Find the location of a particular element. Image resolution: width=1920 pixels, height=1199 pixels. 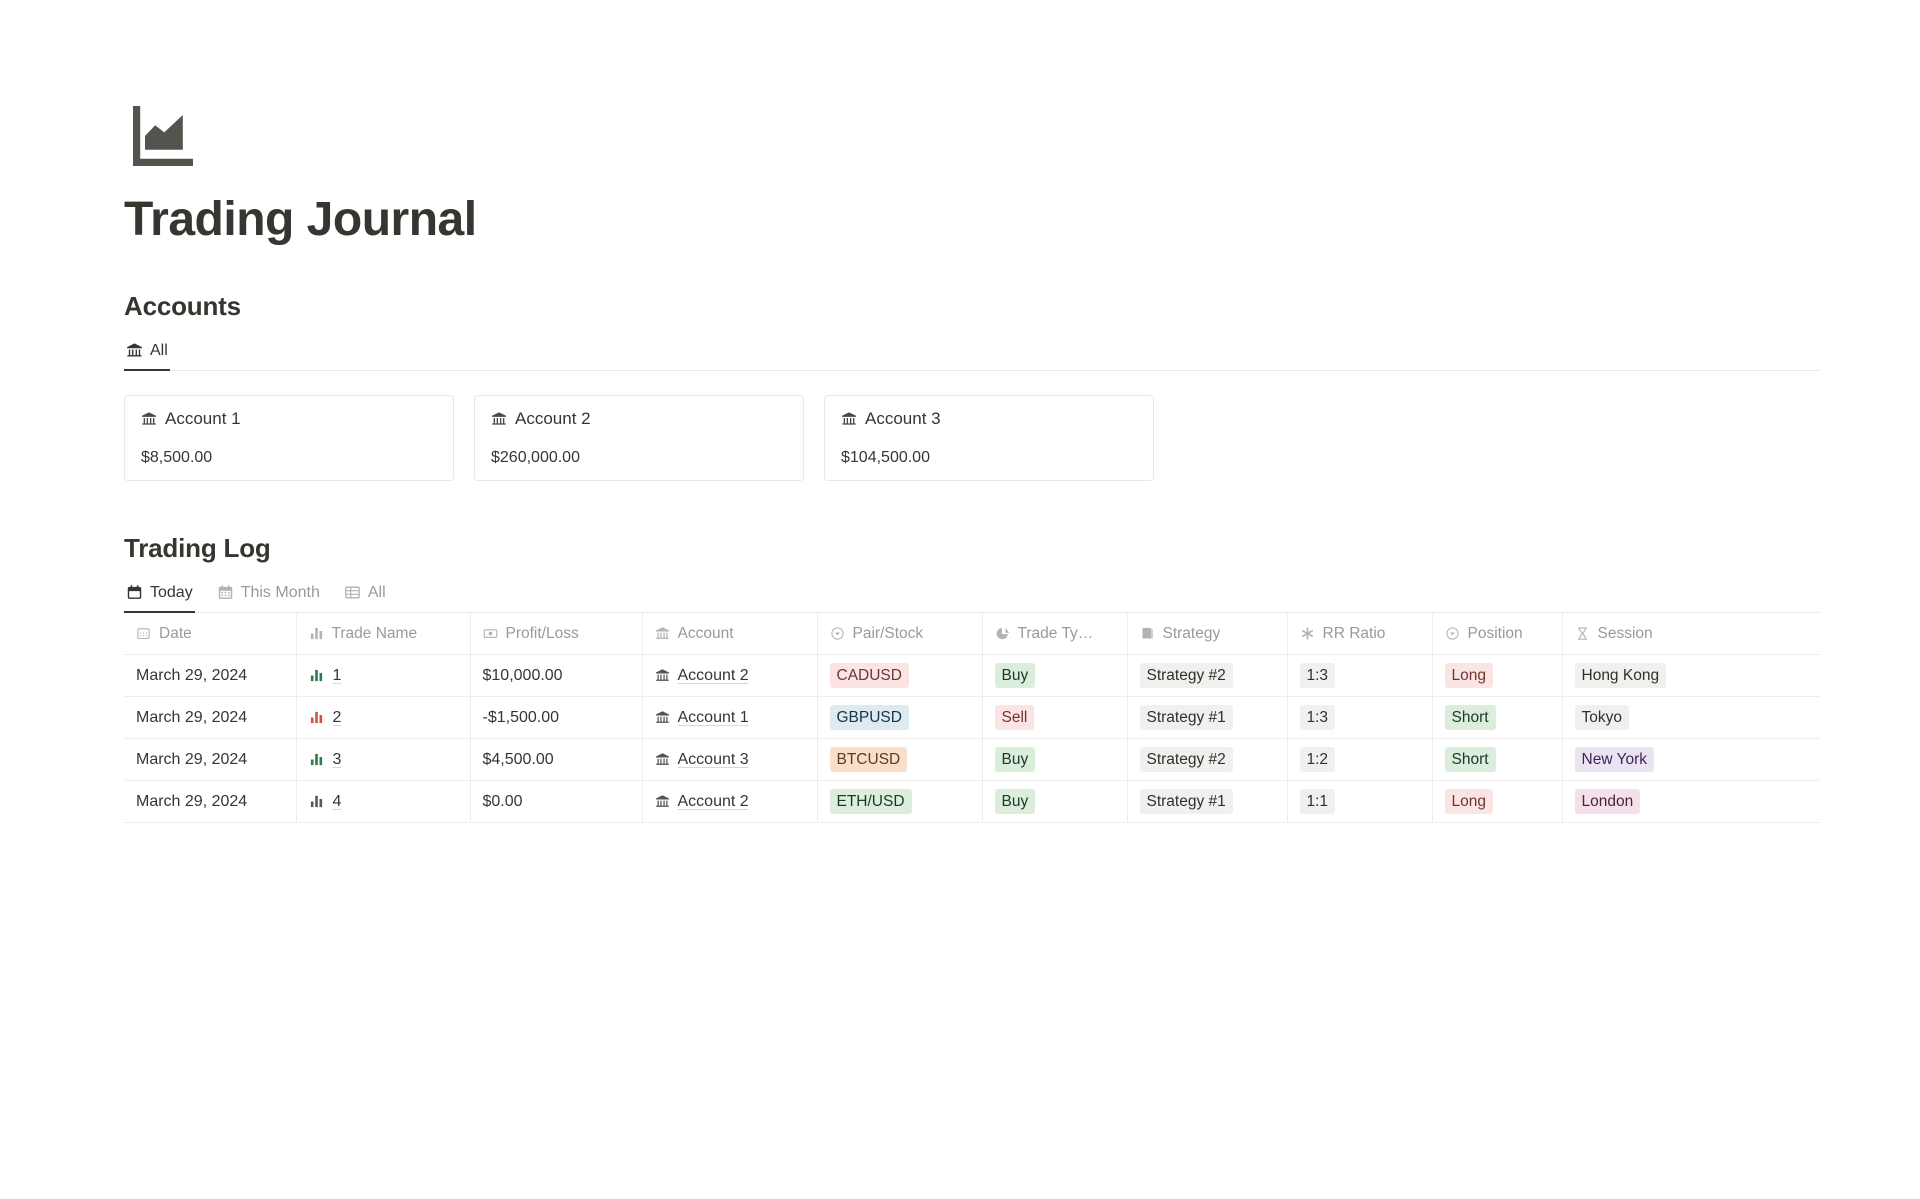

cell-trade-name: 4 is located at coordinates (383, 802).